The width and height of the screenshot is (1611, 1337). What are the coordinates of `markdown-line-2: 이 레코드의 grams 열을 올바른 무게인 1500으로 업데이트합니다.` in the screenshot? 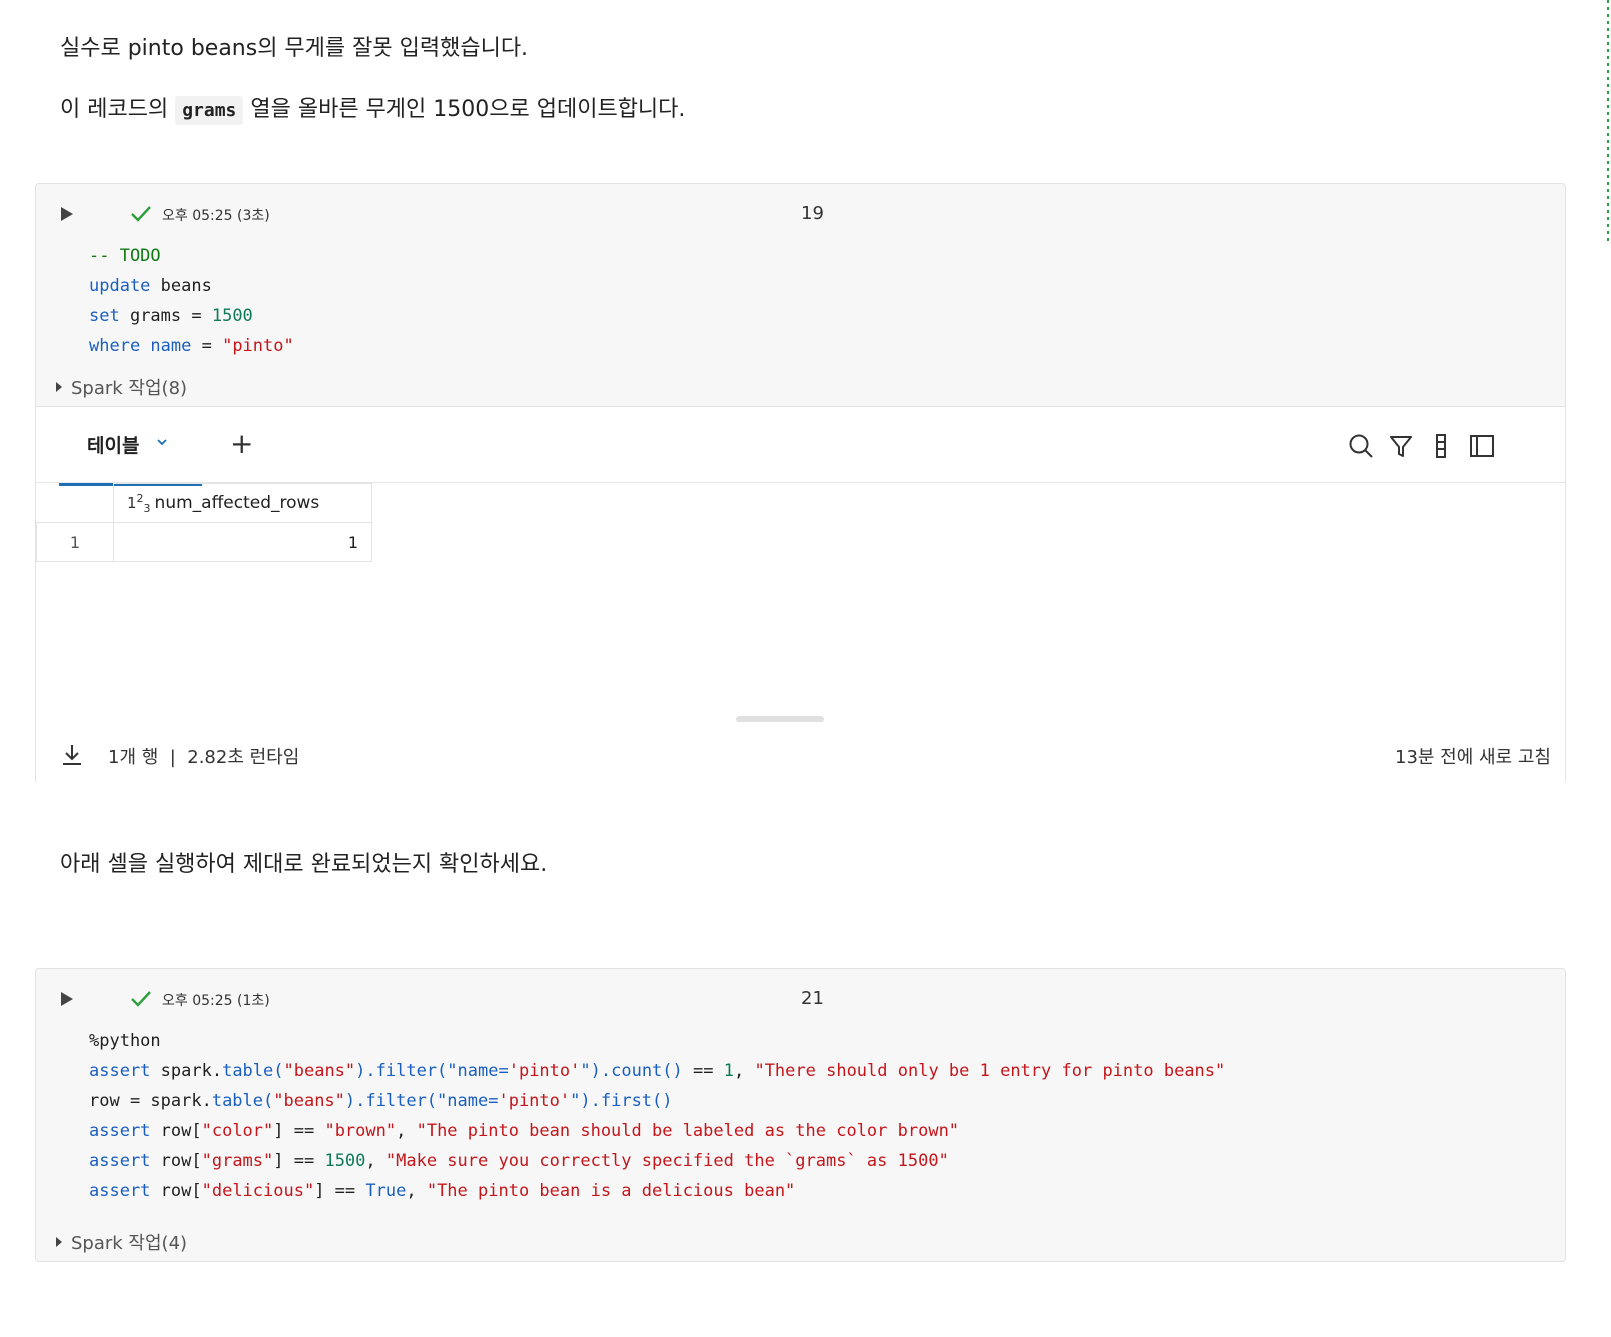 It's located at (373, 108).